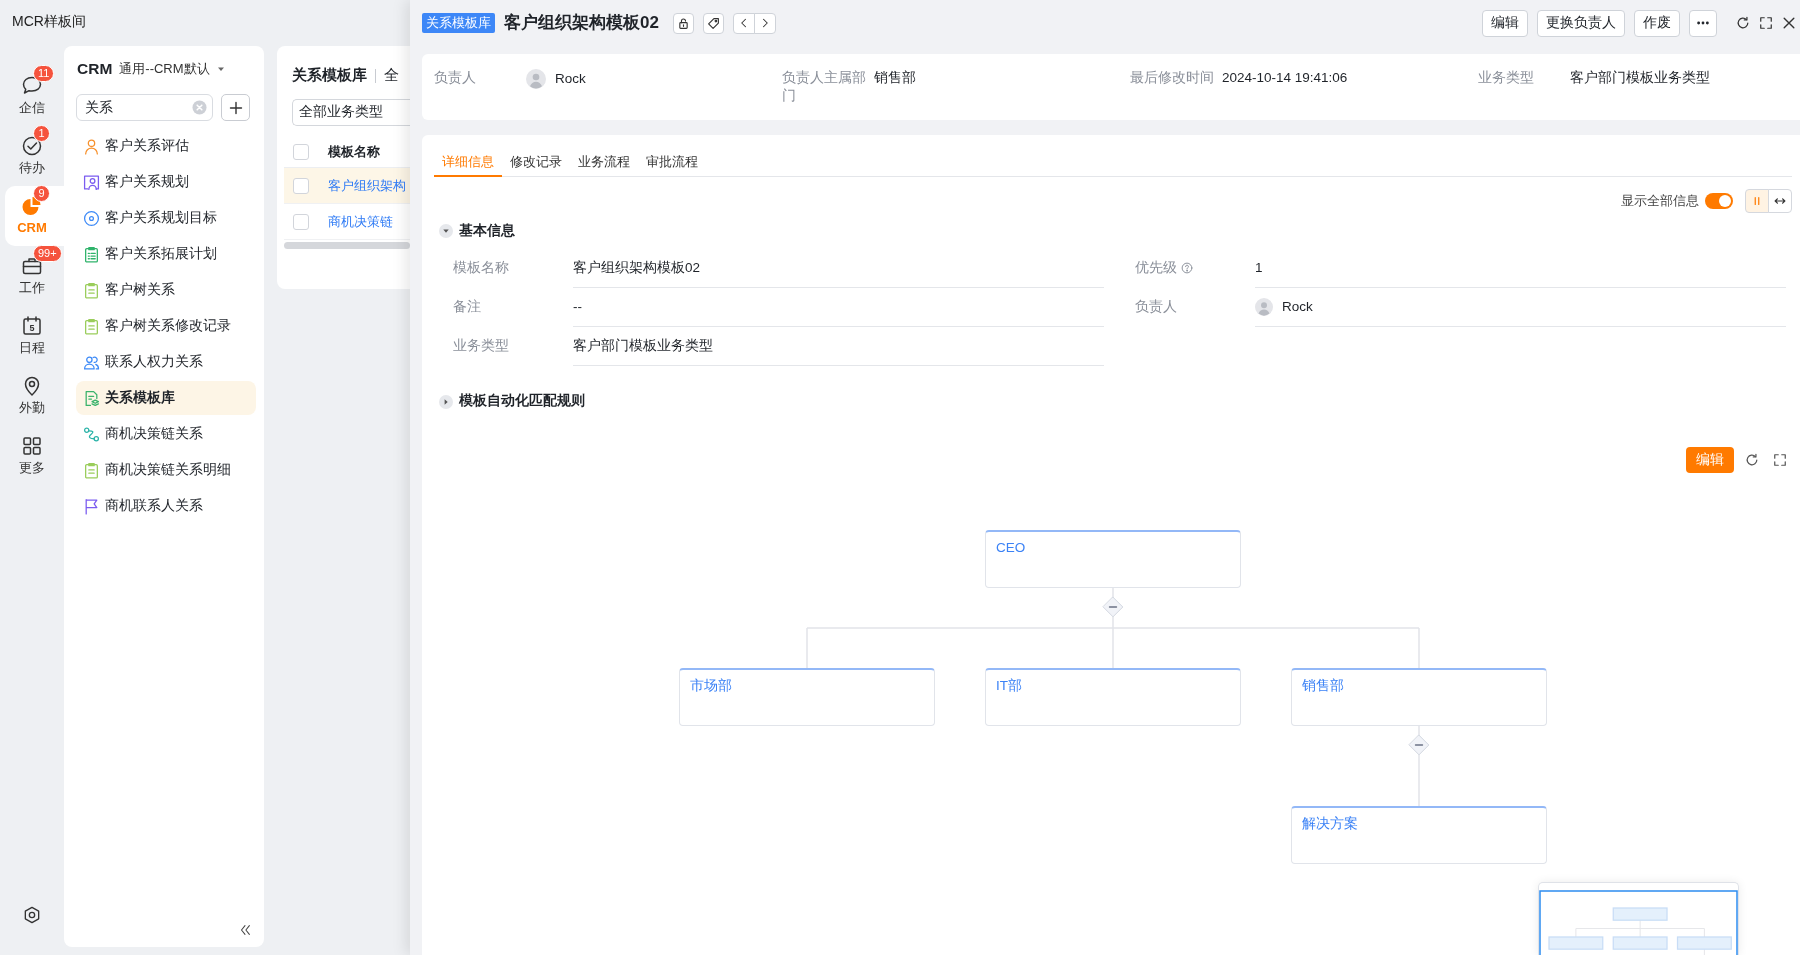  I want to click on nav-item: 客户关系拓展计划, so click(166, 254).